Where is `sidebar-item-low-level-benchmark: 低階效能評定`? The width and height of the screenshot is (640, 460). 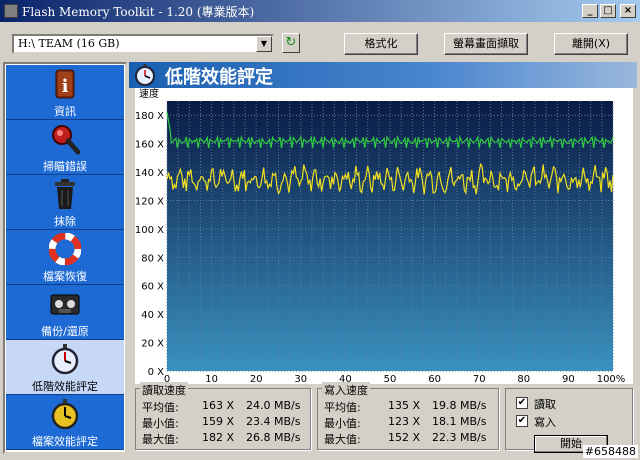 sidebar-item-low-level-benchmark: 低階效能評定 is located at coordinates (65, 367).